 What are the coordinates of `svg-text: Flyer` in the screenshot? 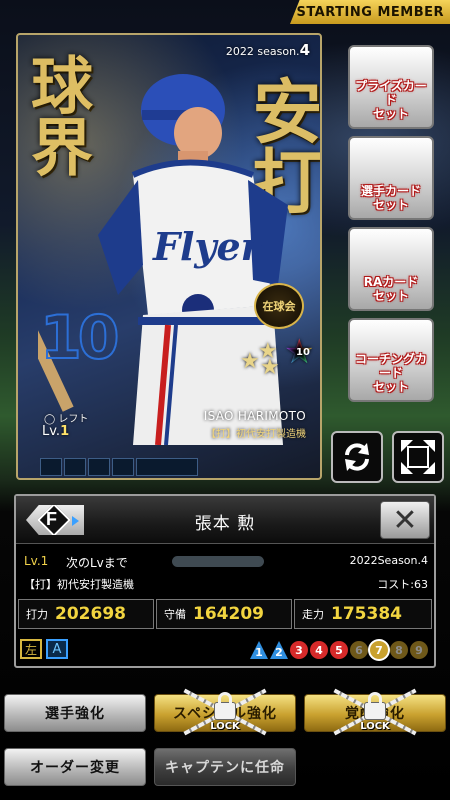 It's located at (208, 246).